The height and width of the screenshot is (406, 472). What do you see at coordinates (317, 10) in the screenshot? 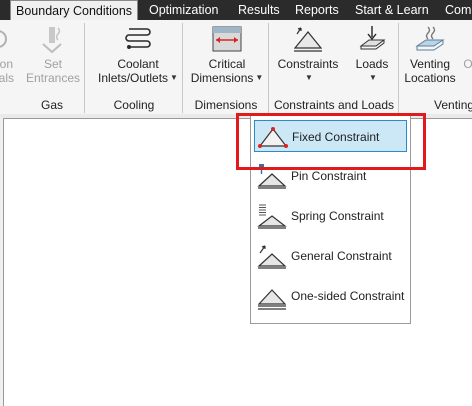
I see `tab-reports: Reports` at bounding box center [317, 10].